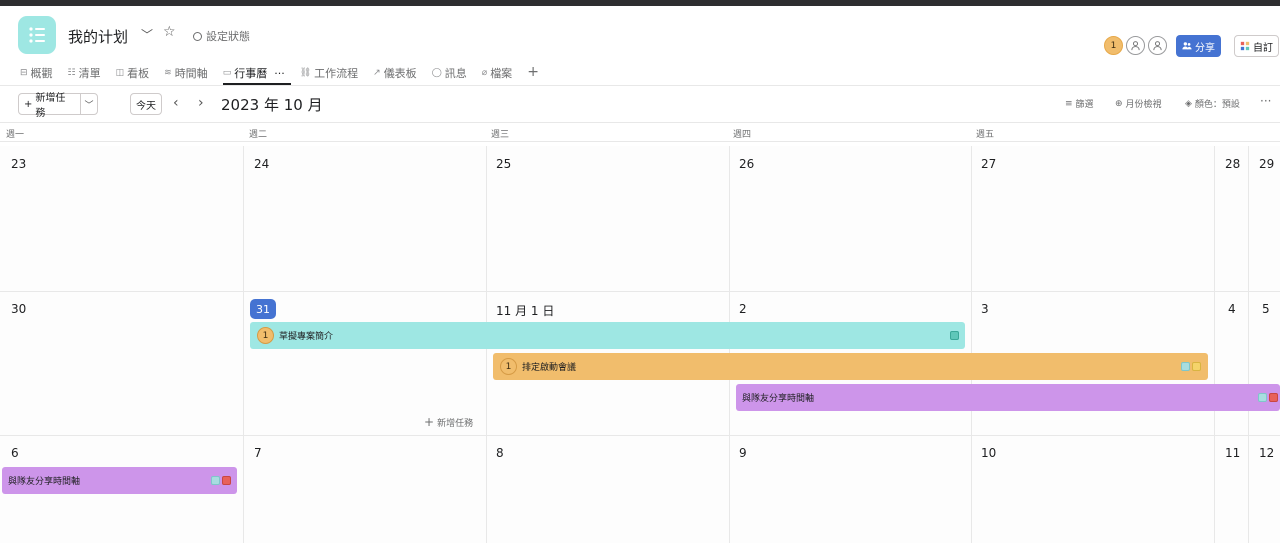 The width and height of the screenshot is (1280, 543). What do you see at coordinates (251, 73) in the screenshot?
I see `tab-label: 行事曆` at bounding box center [251, 73].